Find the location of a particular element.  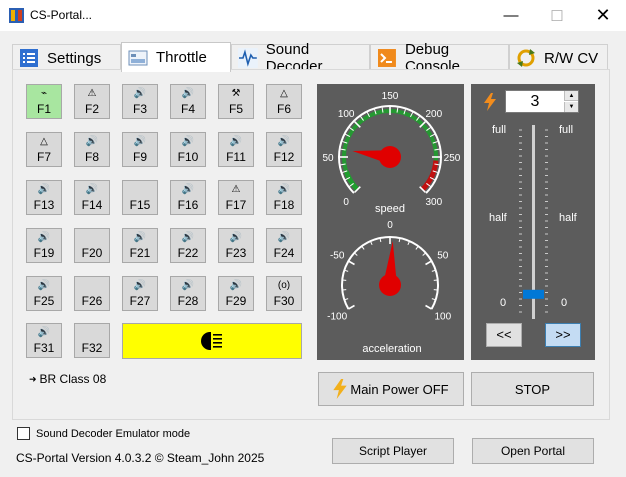

function-key-f24: 🔊 F24 is located at coordinates (284, 245).